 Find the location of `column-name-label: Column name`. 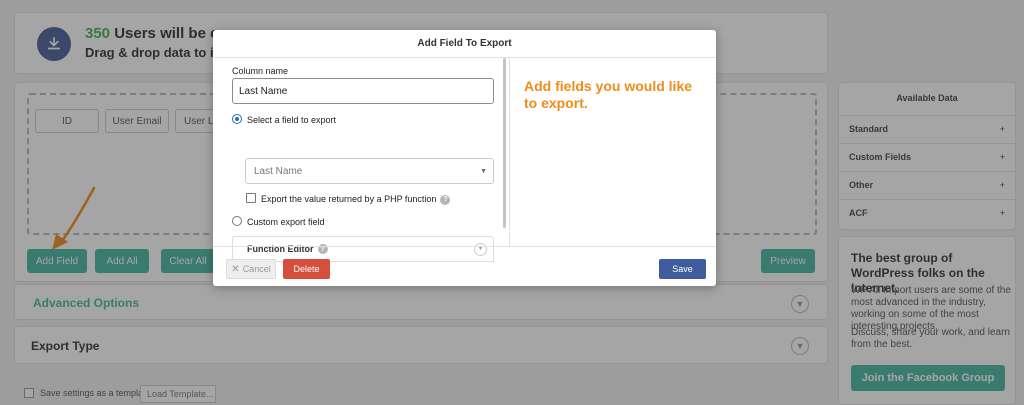

column-name-label: Column name is located at coordinates (260, 71).